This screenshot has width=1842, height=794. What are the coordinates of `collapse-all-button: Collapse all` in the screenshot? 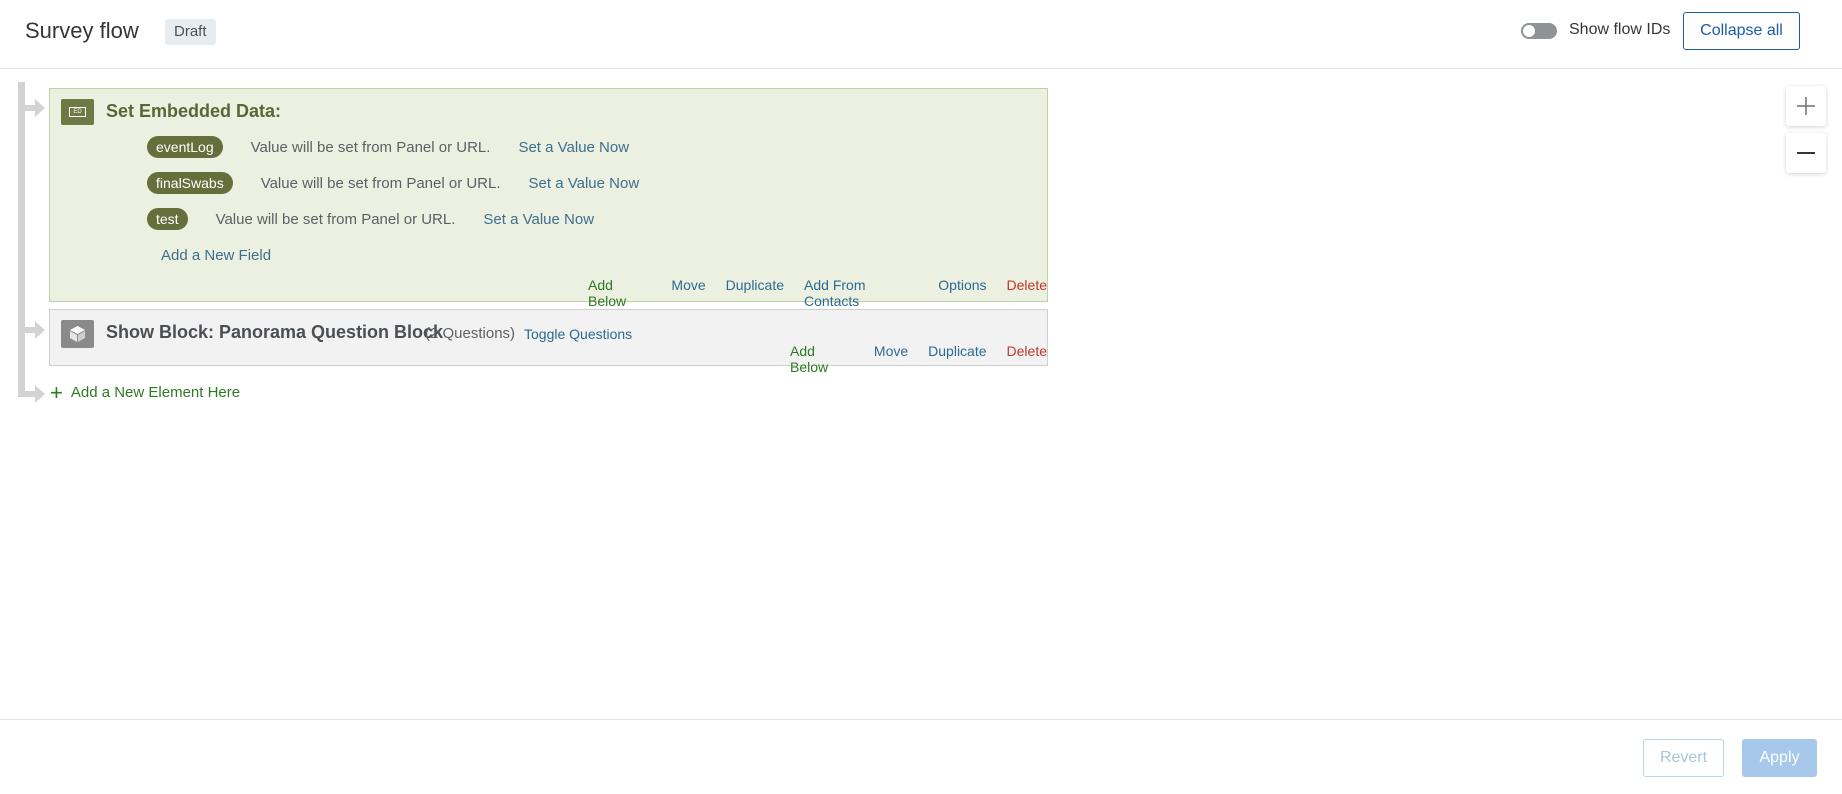 It's located at (1741, 31).